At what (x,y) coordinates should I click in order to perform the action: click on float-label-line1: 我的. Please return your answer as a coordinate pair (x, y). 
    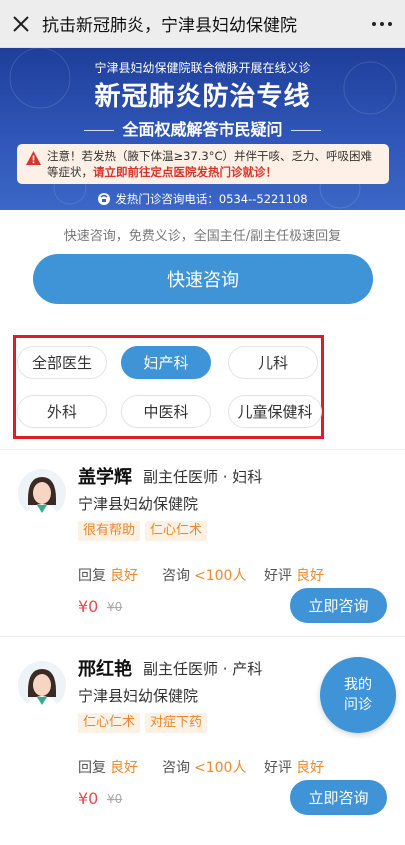
    Looking at the image, I should click on (358, 685).